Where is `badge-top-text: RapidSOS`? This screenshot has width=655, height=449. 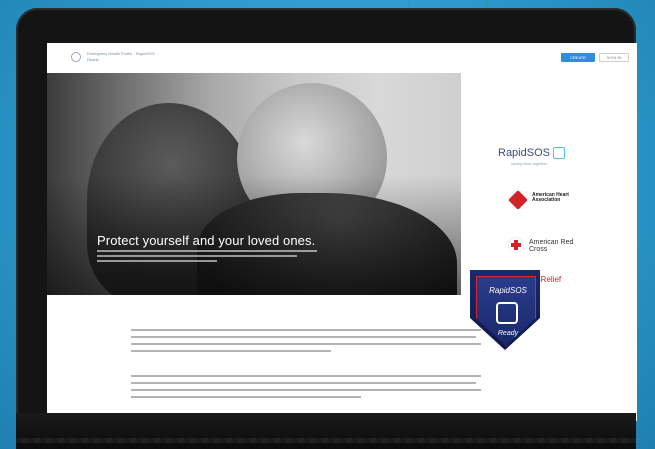 badge-top-text: RapidSOS is located at coordinates (508, 290).